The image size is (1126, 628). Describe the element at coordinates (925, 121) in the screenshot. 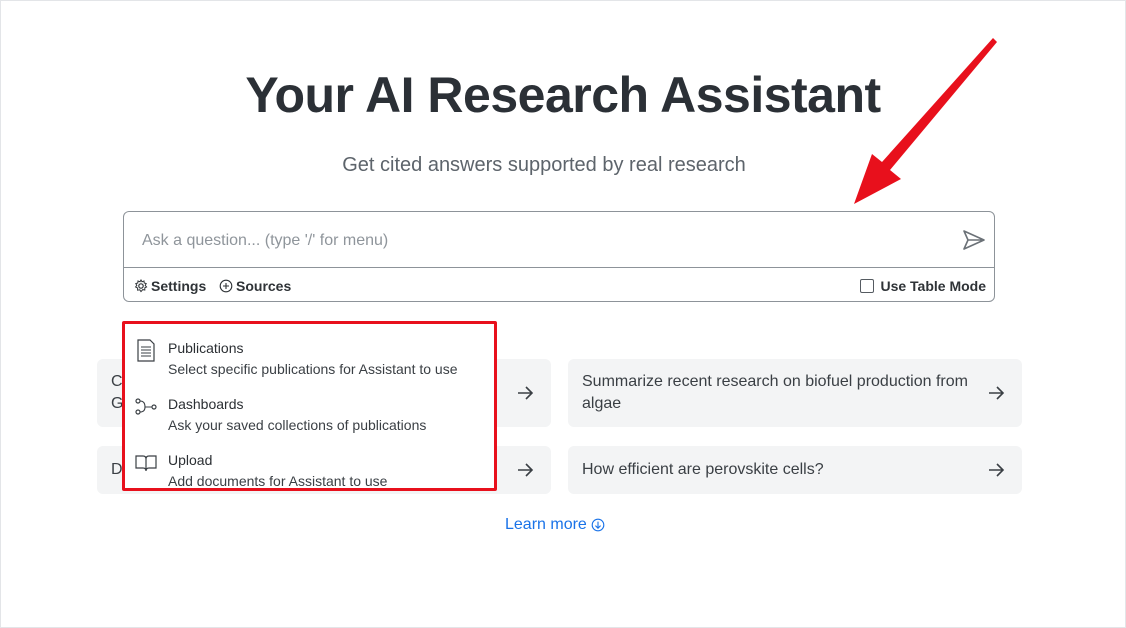

I see `annotation-arrow-icon` at that location.